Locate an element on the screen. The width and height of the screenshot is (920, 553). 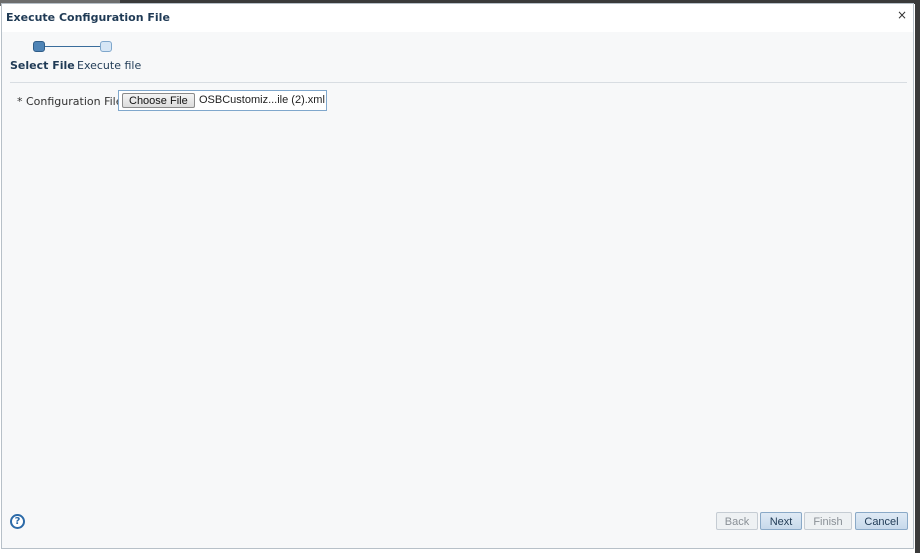
help-icon: ? is located at coordinates (17, 521).